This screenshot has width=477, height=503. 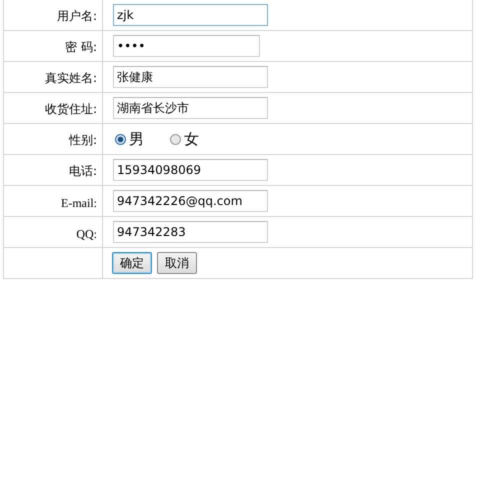 I want to click on input-field: ••••, so click(x=186, y=46).